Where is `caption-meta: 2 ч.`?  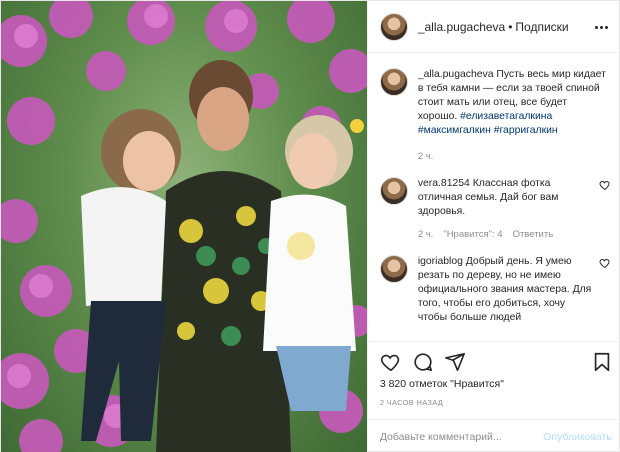 caption-meta: 2 ч. is located at coordinates (513, 157).